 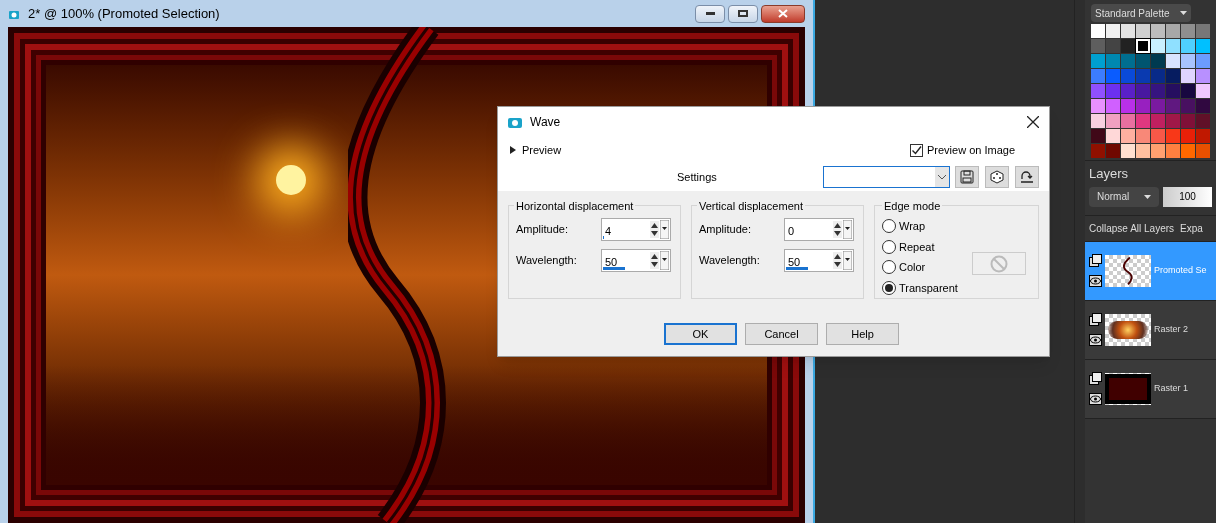 I want to click on dialog-button: OK, so click(x=700, y=334).